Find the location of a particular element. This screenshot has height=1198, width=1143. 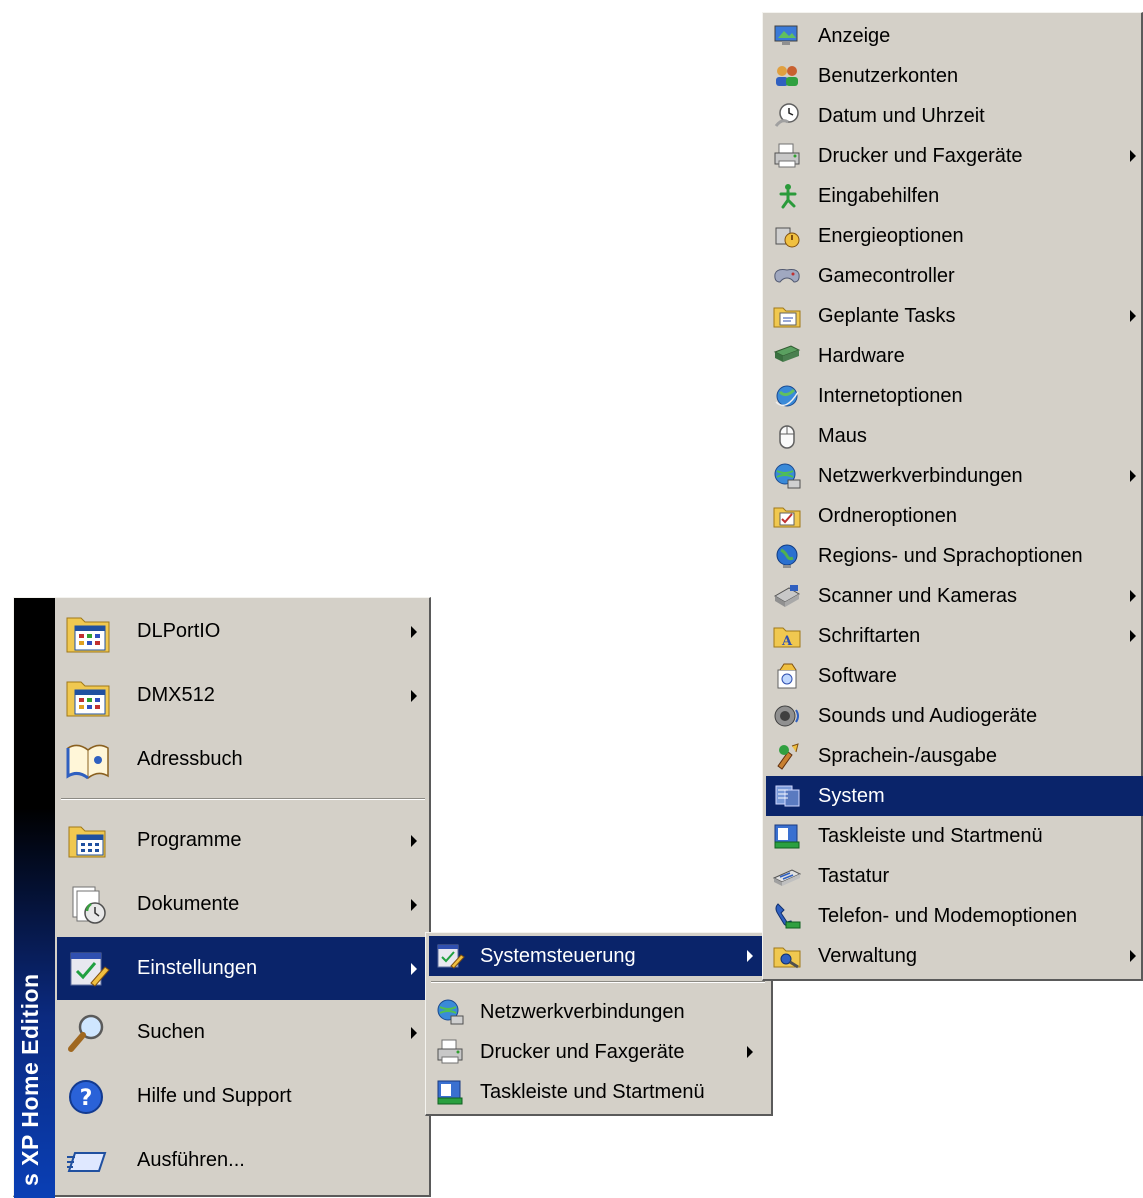

start-item-label: Hilfe und Support is located at coordinates (214, 1096).